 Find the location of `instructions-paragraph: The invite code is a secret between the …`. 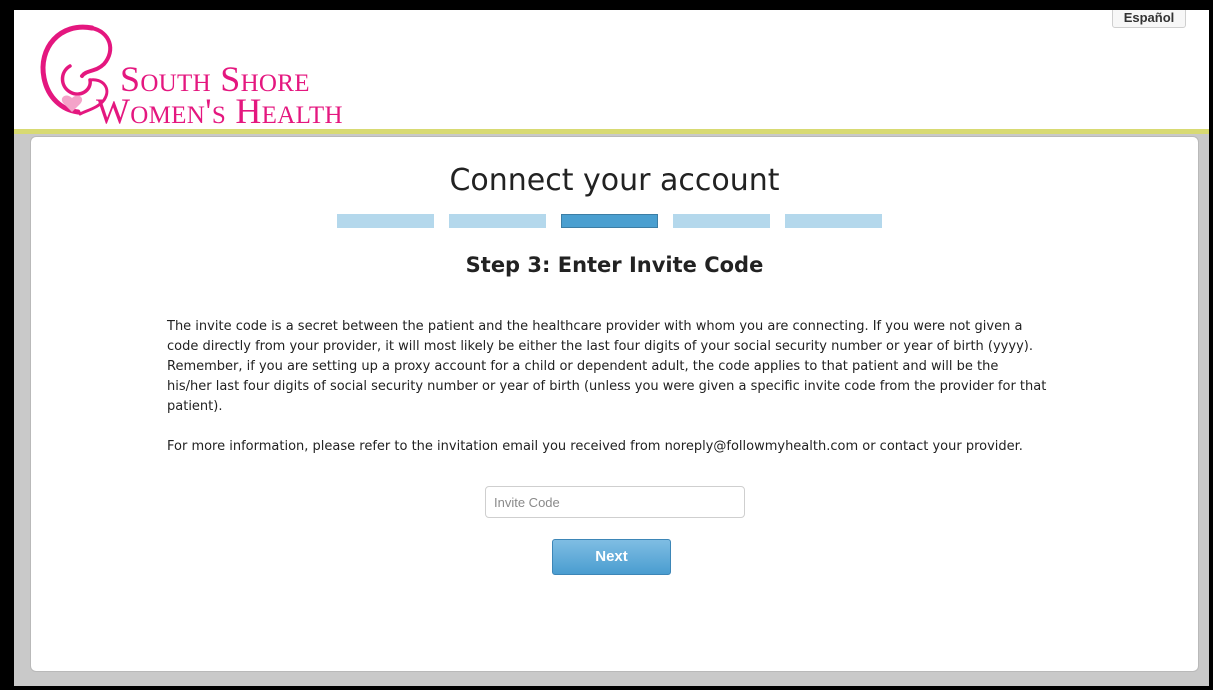

instructions-paragraph: The invite code is a secret between the … is located at coordinates (607, 366).